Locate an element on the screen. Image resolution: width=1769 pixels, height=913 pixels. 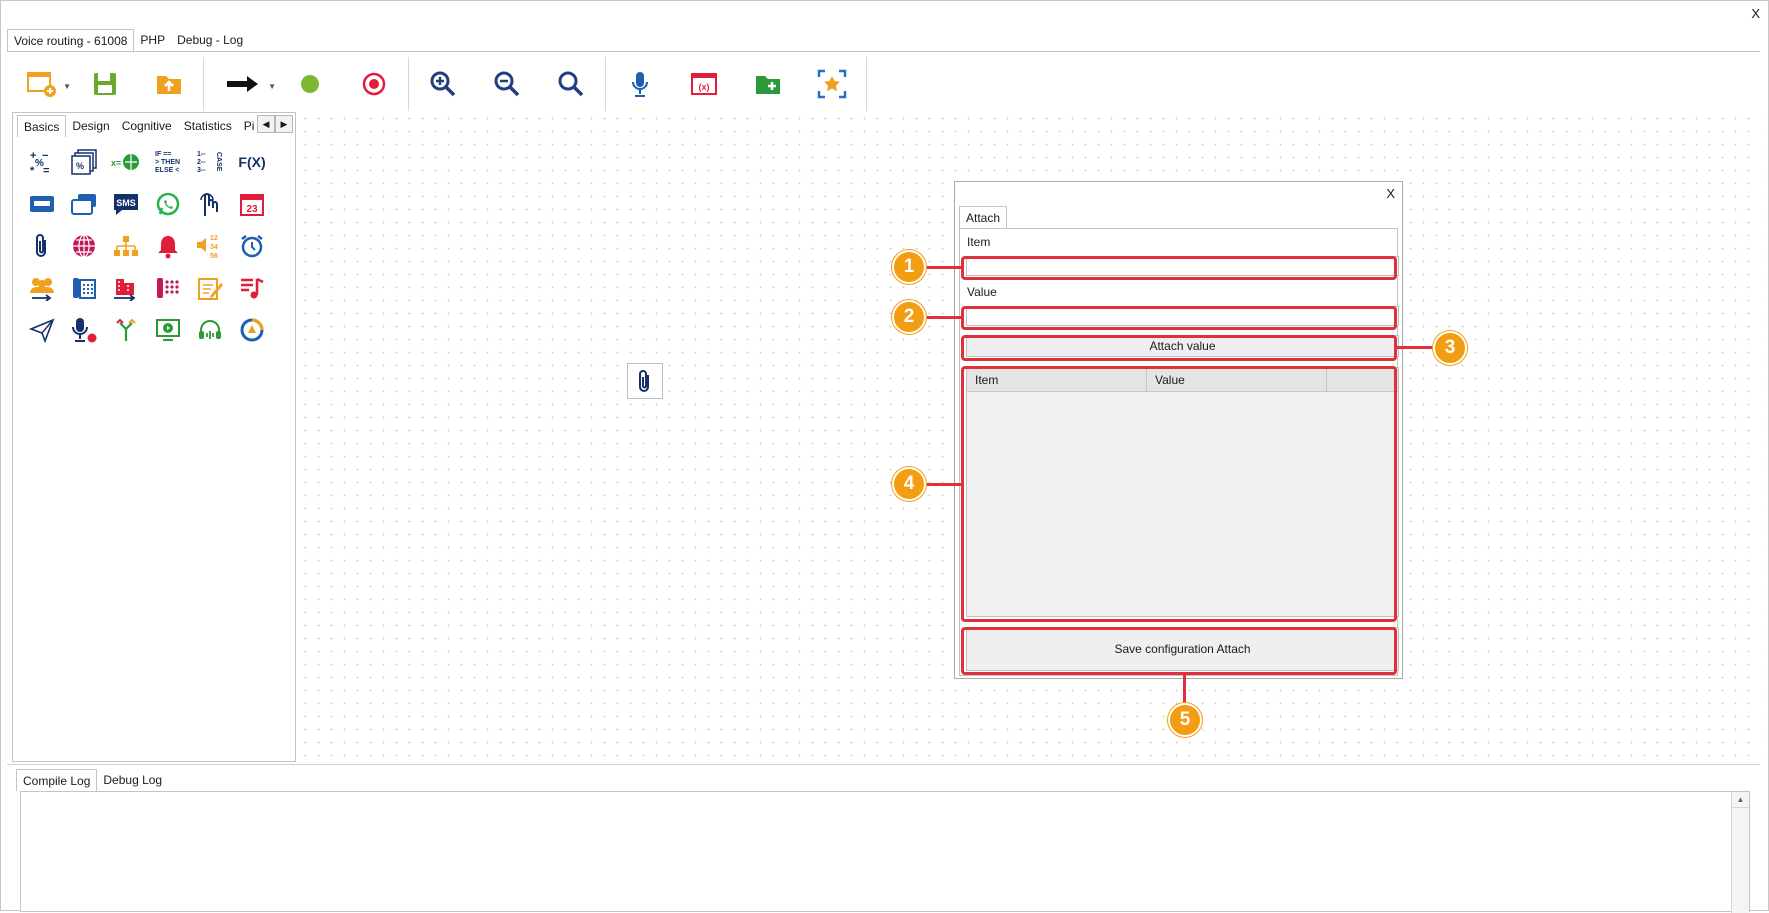
svg-text: 23 is located at coordinates (252, 209).